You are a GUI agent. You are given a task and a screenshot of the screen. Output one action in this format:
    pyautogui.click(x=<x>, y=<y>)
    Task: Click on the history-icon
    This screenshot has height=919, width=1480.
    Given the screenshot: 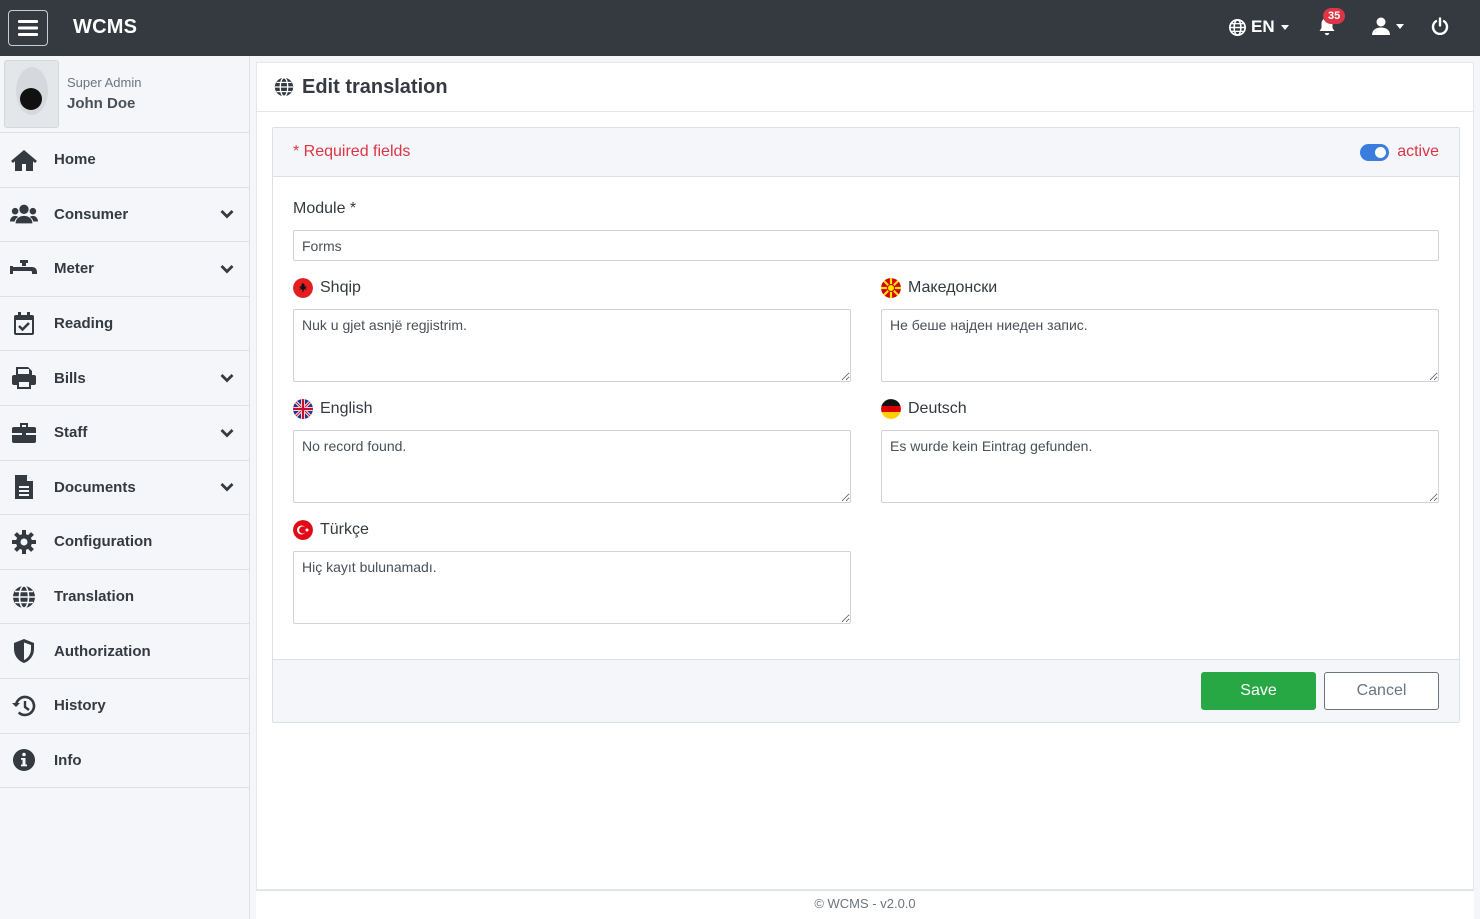 What is the action you would take?
    pyautogui.click(x=24, y=706)
    